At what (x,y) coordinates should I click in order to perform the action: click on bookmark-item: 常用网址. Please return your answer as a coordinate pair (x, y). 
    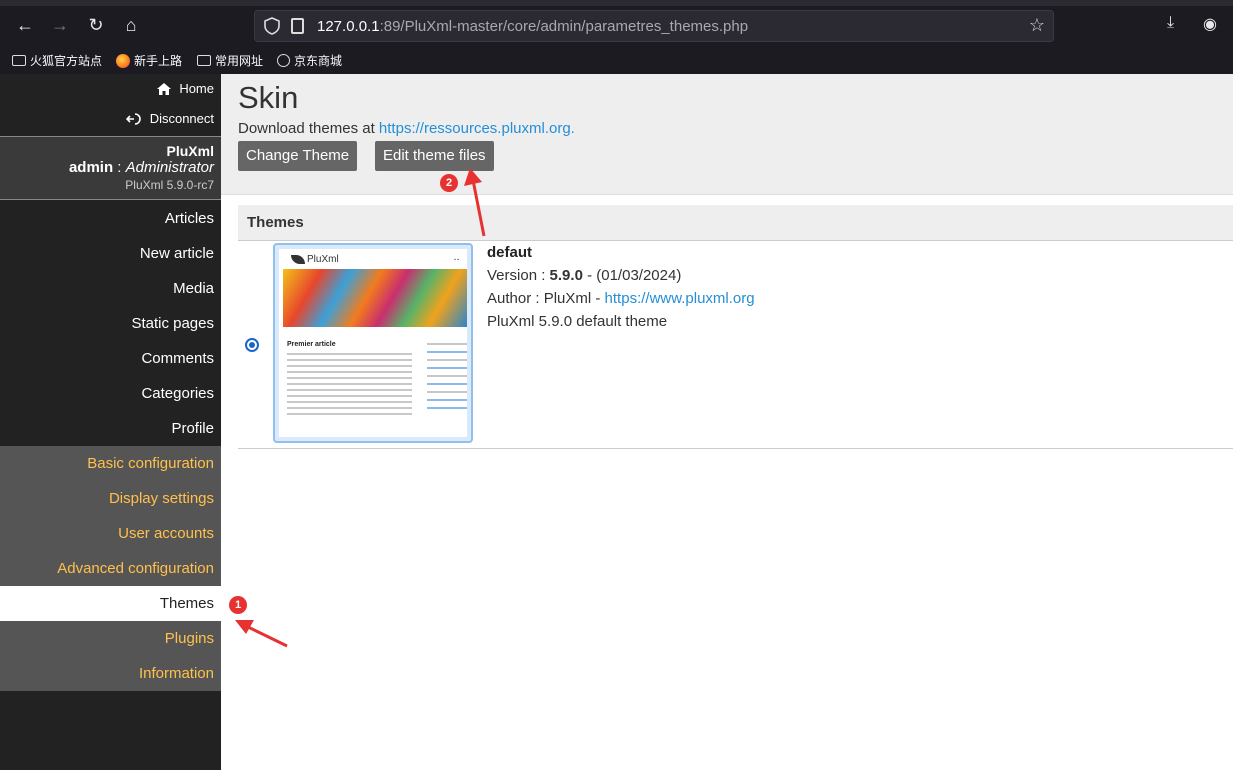
    Looking at the image, I should click on (230, 60).